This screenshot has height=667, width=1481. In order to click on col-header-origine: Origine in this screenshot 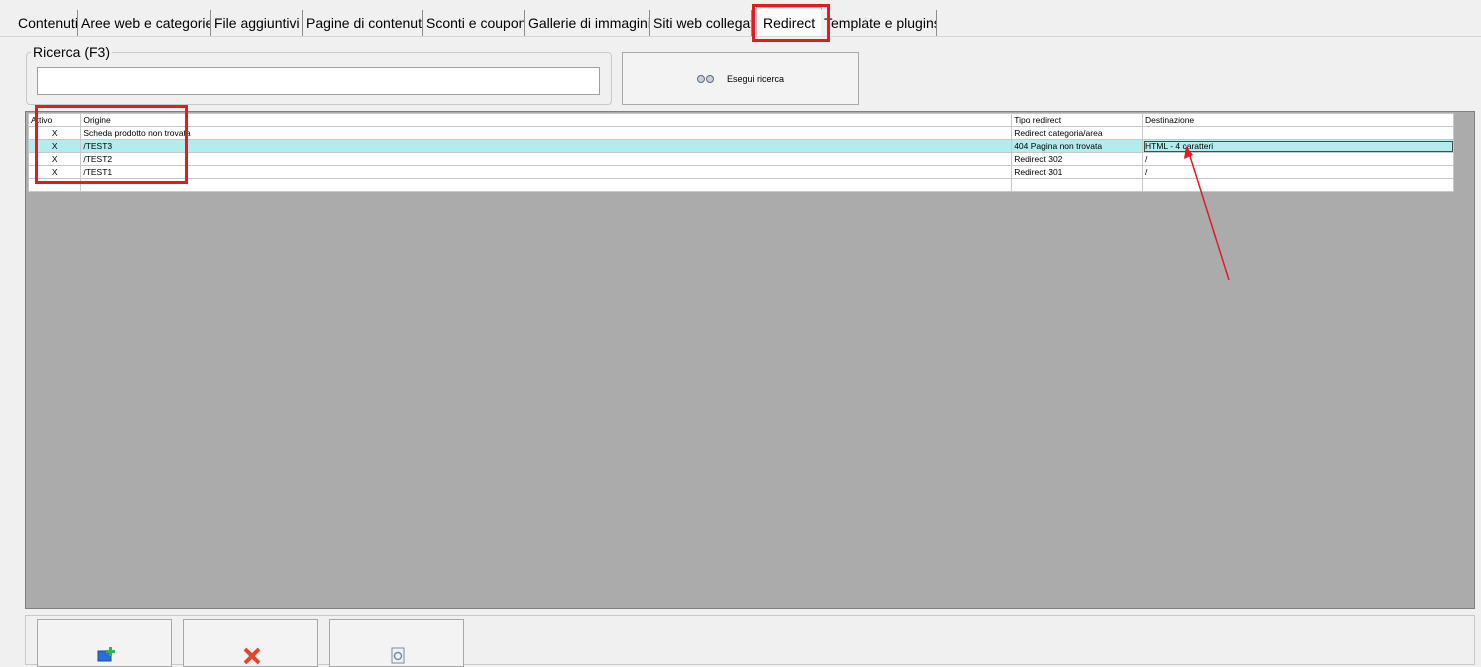, I will do `click(546, 120)`.